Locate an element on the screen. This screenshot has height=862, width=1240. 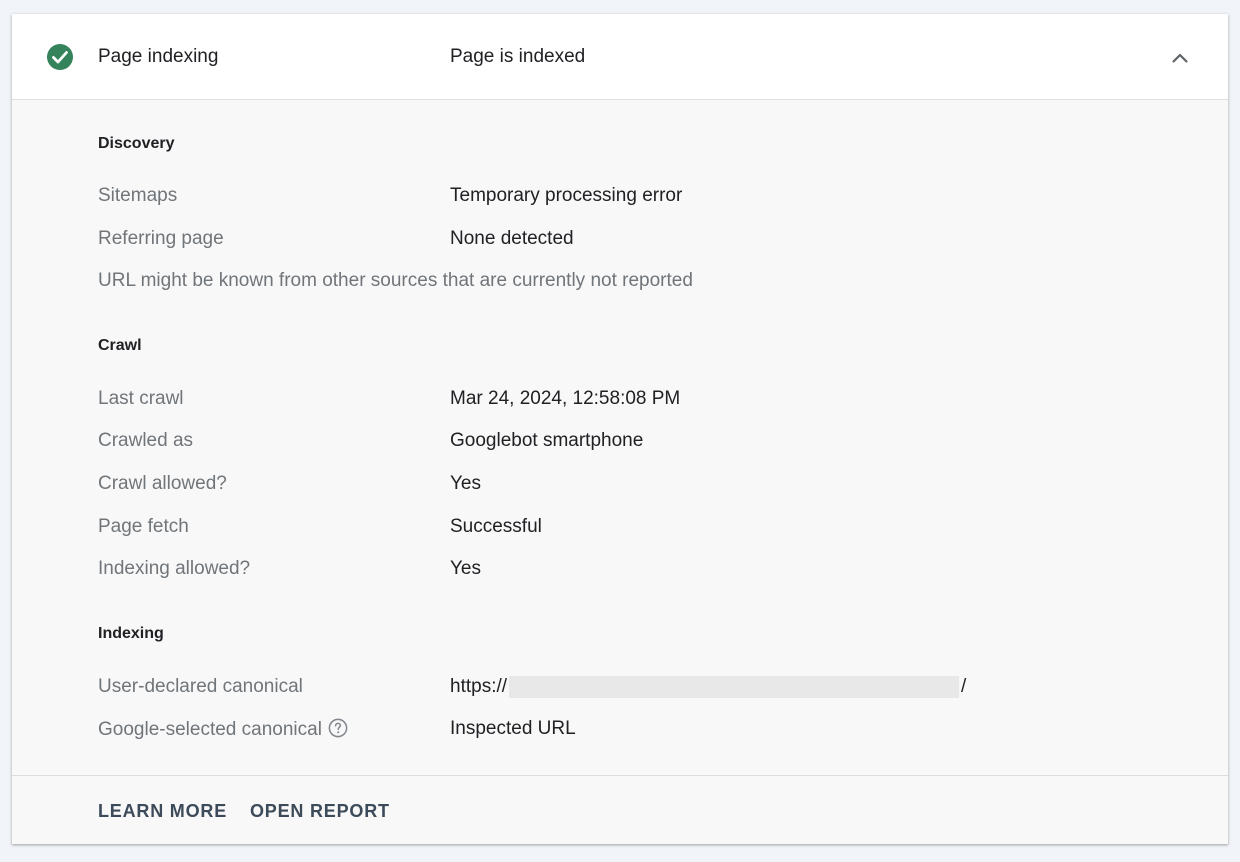
crawl-allowed-value: Yes is located at coordinates (465, 483).